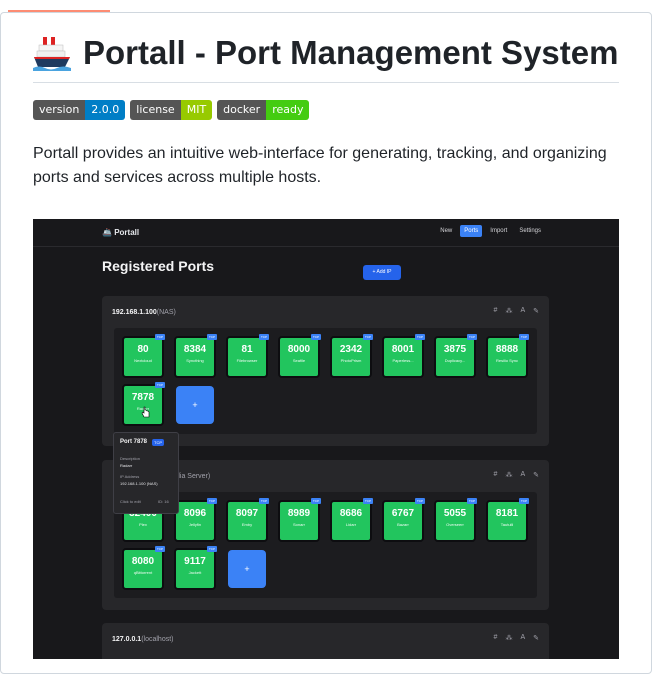 Image resolution: width=652 pixels, height=674 pixels. I want to click on port-number: 8096, so click(195, 513).